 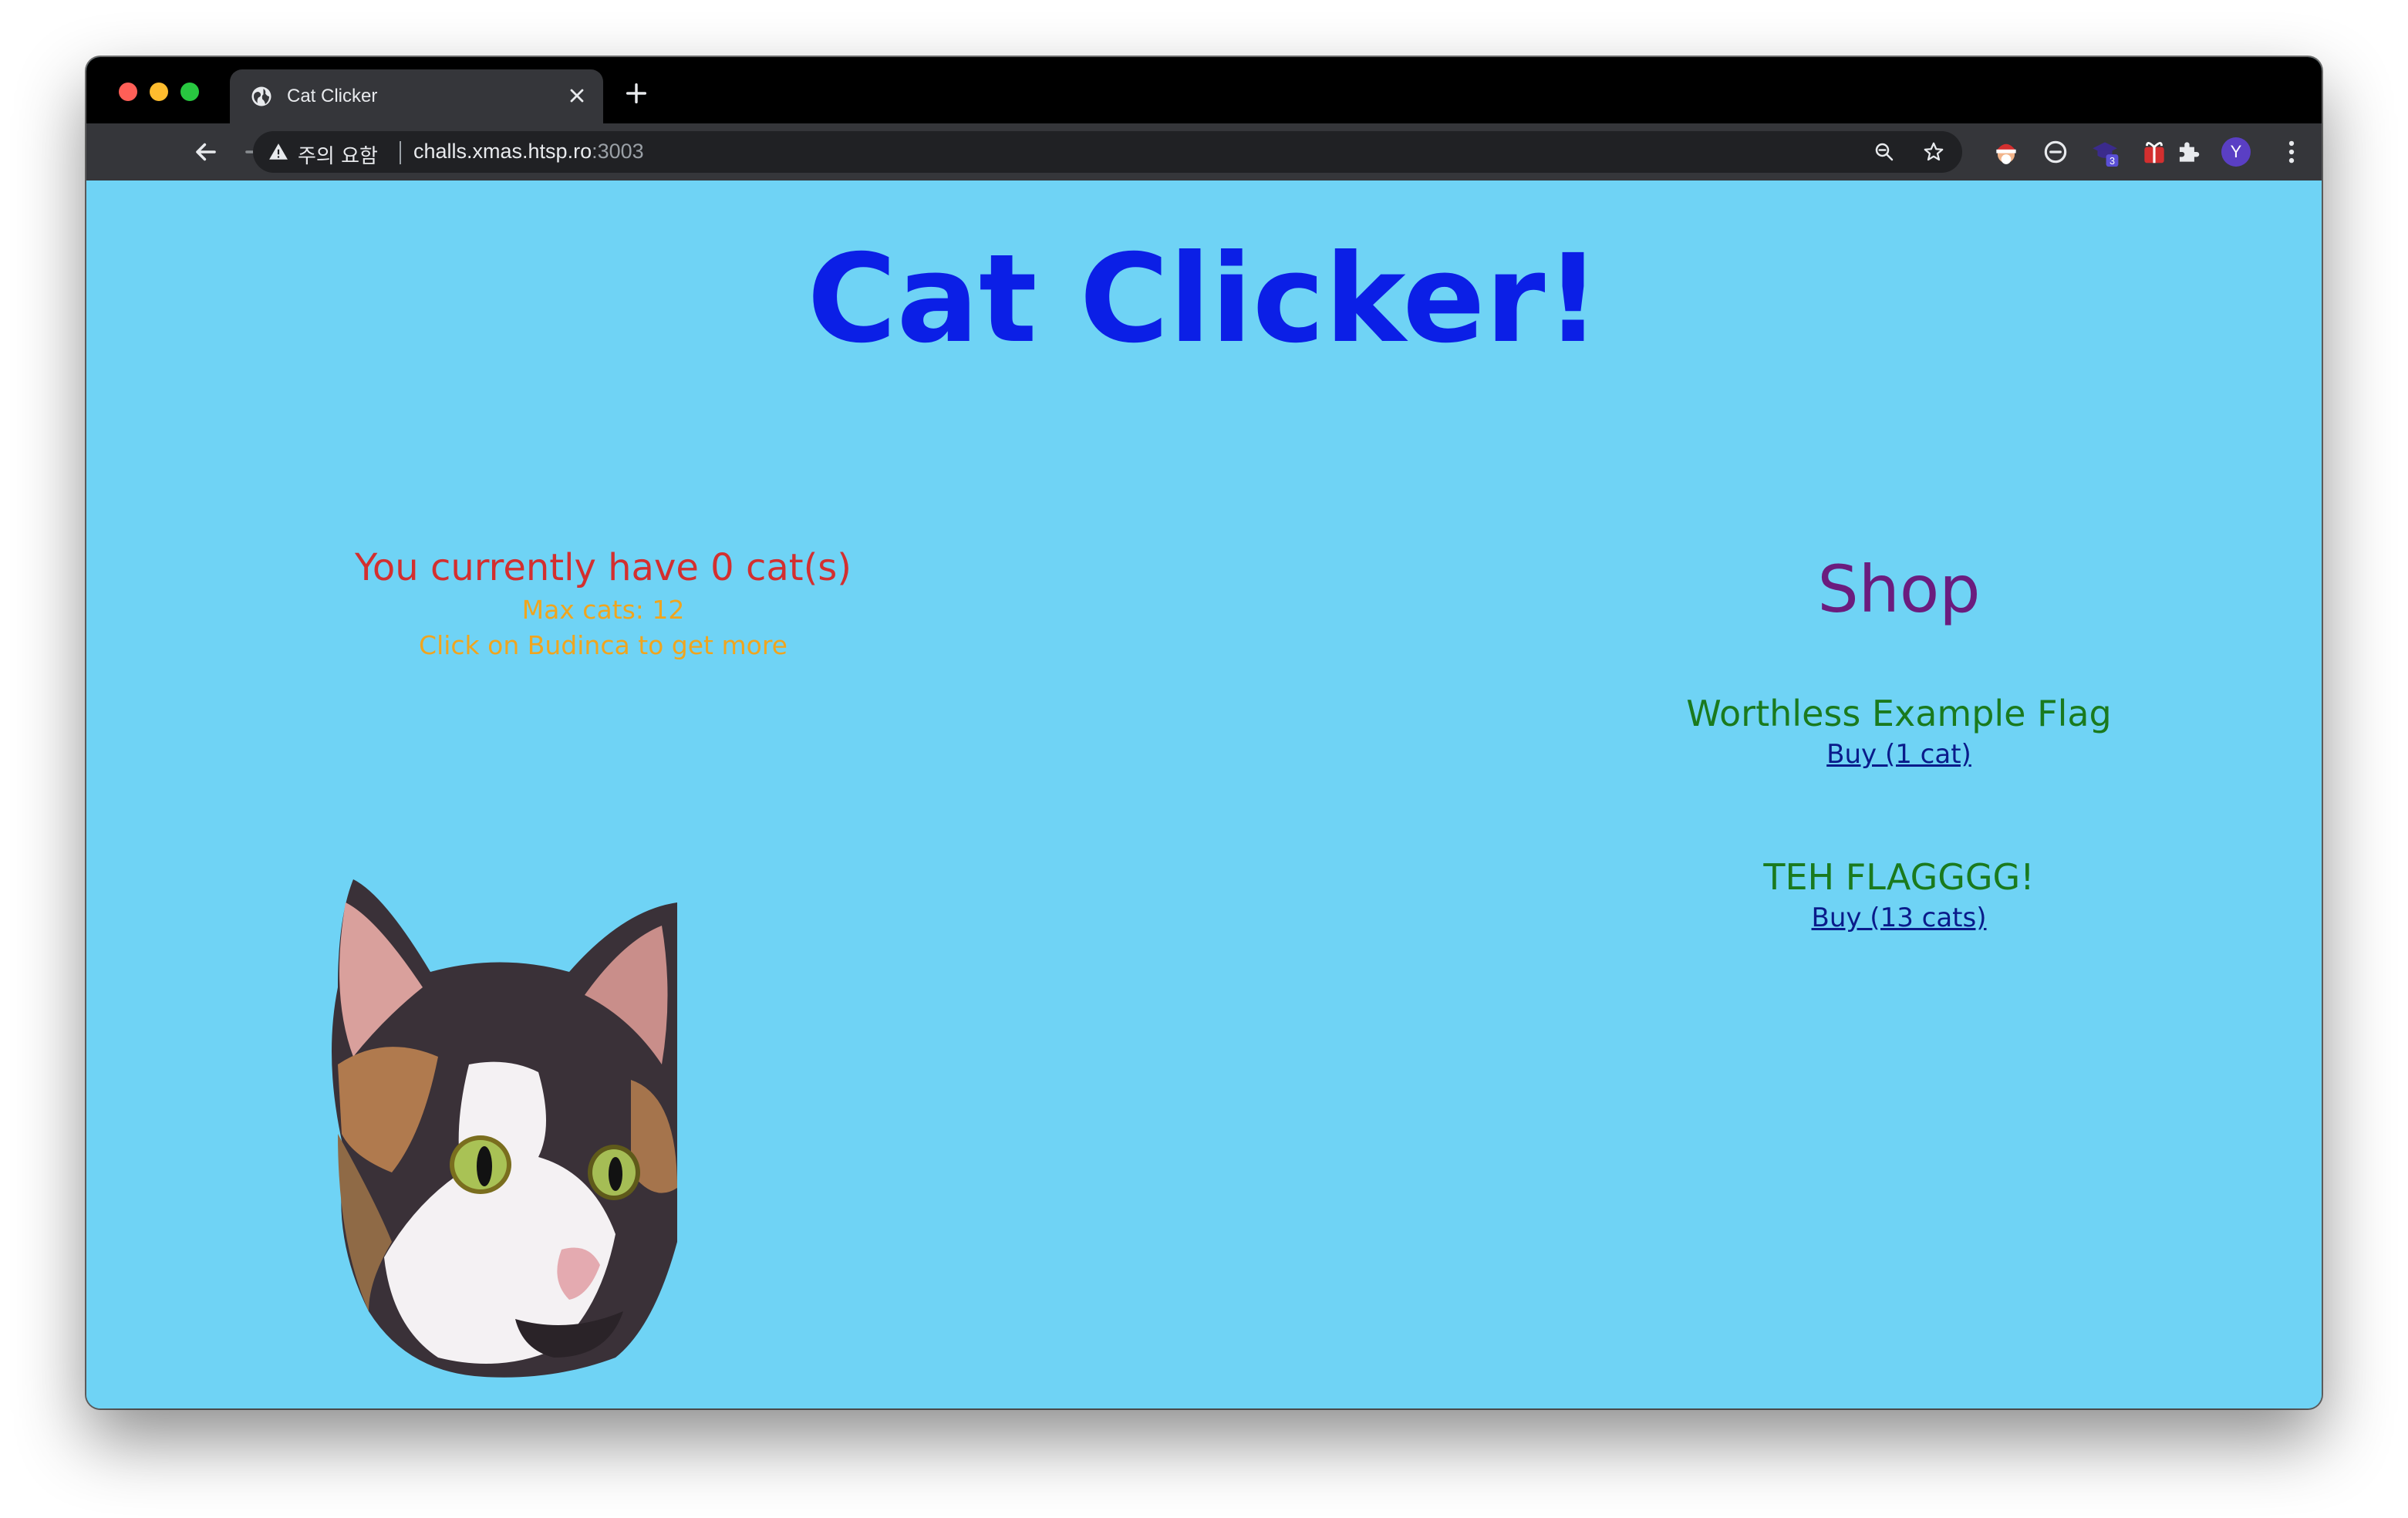 I want to click on buy-worthless-flag-link: Buy (1 cat), so click(x=1899, y=754).